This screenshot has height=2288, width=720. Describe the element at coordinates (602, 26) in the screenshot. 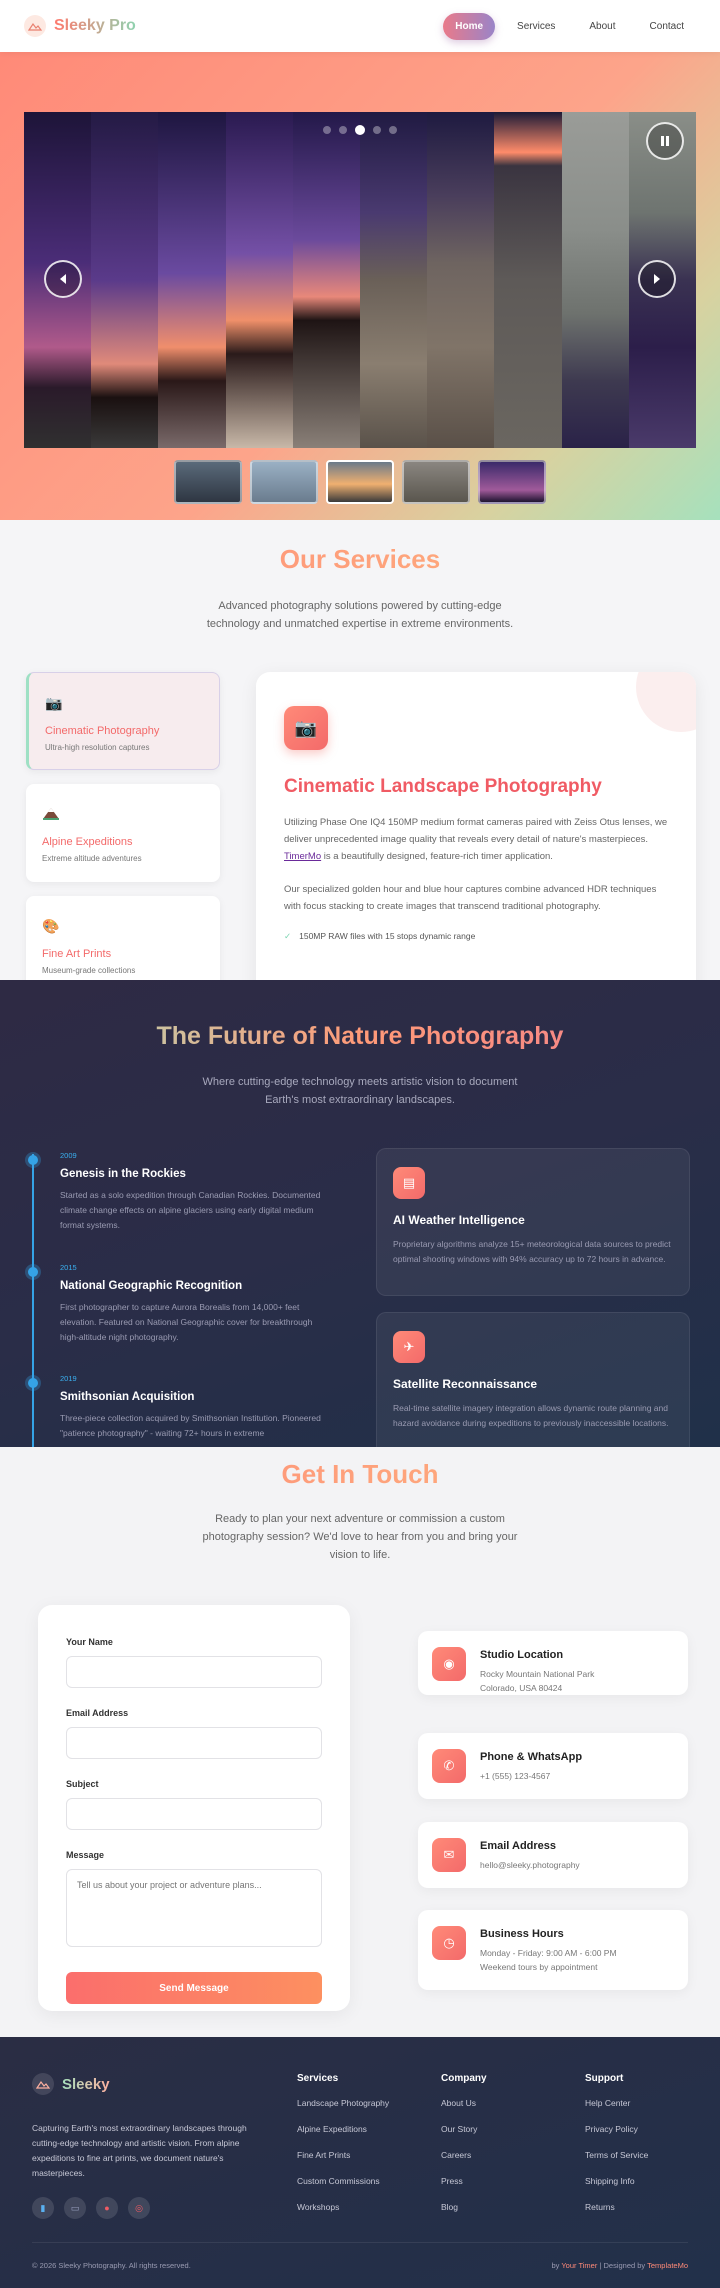

I see `nav-link-about: About` at that location.